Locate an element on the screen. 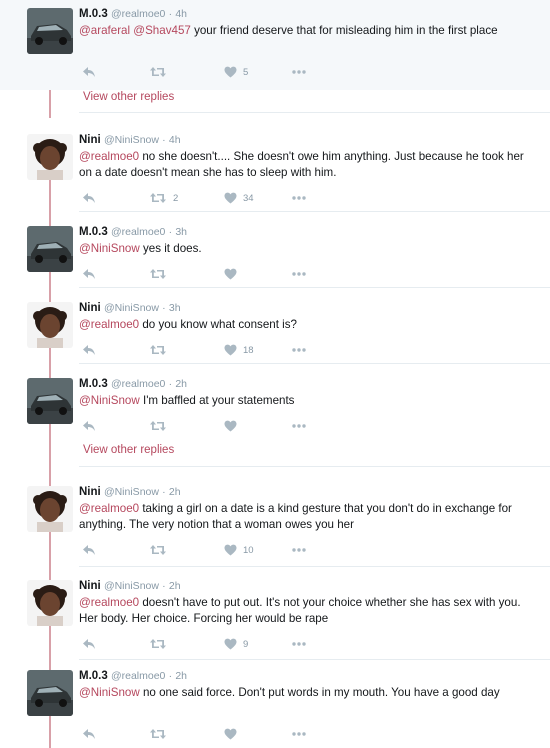 The width and height of the screenshot is (550, 748). tweet-text: @NiniSnow I'm baffled at your statements is located at coordinates (306, 401).